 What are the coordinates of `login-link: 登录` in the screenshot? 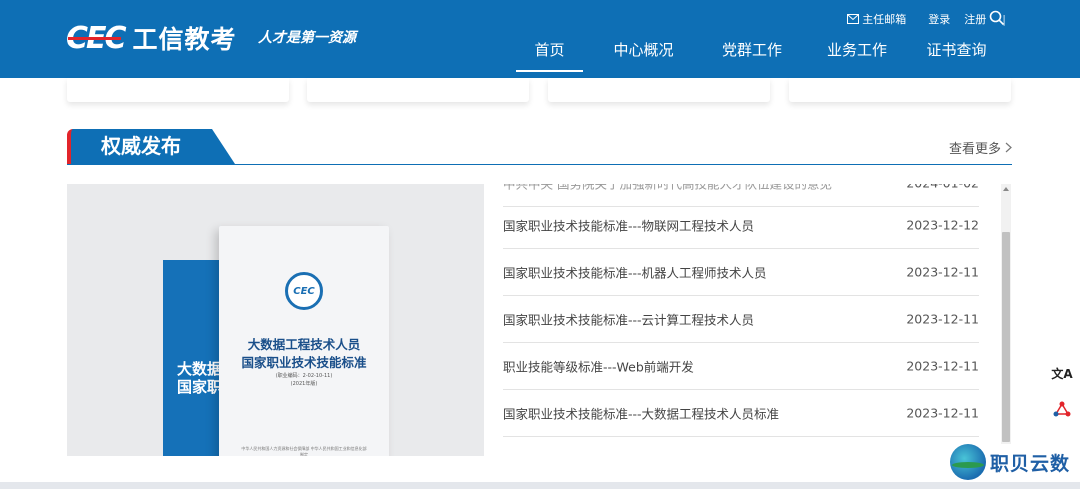 It's located at (939, 19).